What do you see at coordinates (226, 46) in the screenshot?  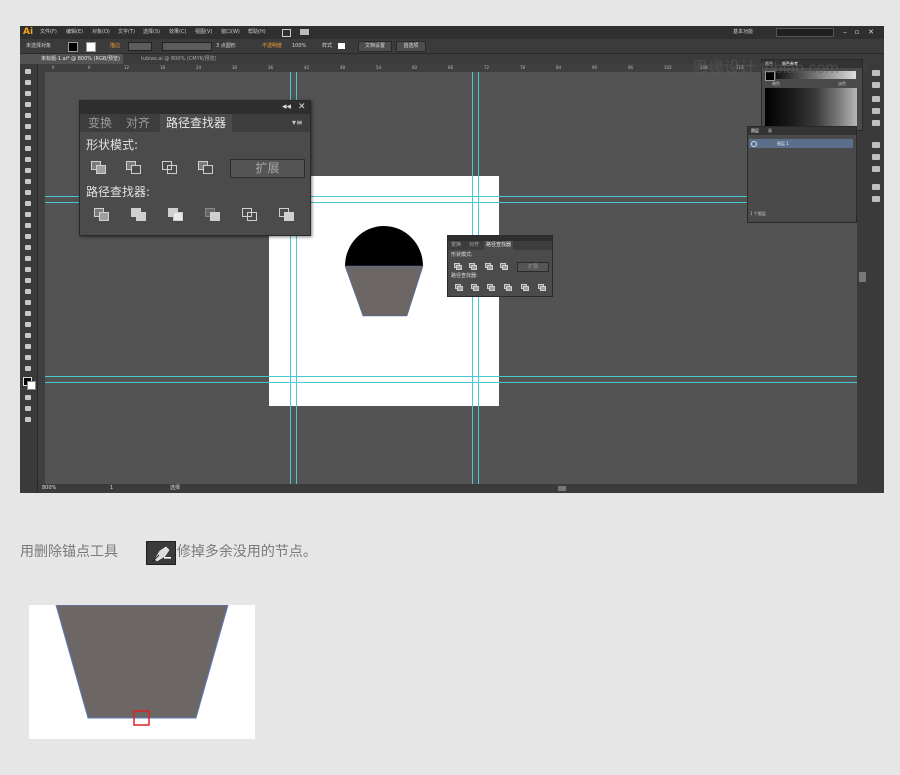 I see `brush-definition: 3 点圆形` at bounding box center [226, 46].